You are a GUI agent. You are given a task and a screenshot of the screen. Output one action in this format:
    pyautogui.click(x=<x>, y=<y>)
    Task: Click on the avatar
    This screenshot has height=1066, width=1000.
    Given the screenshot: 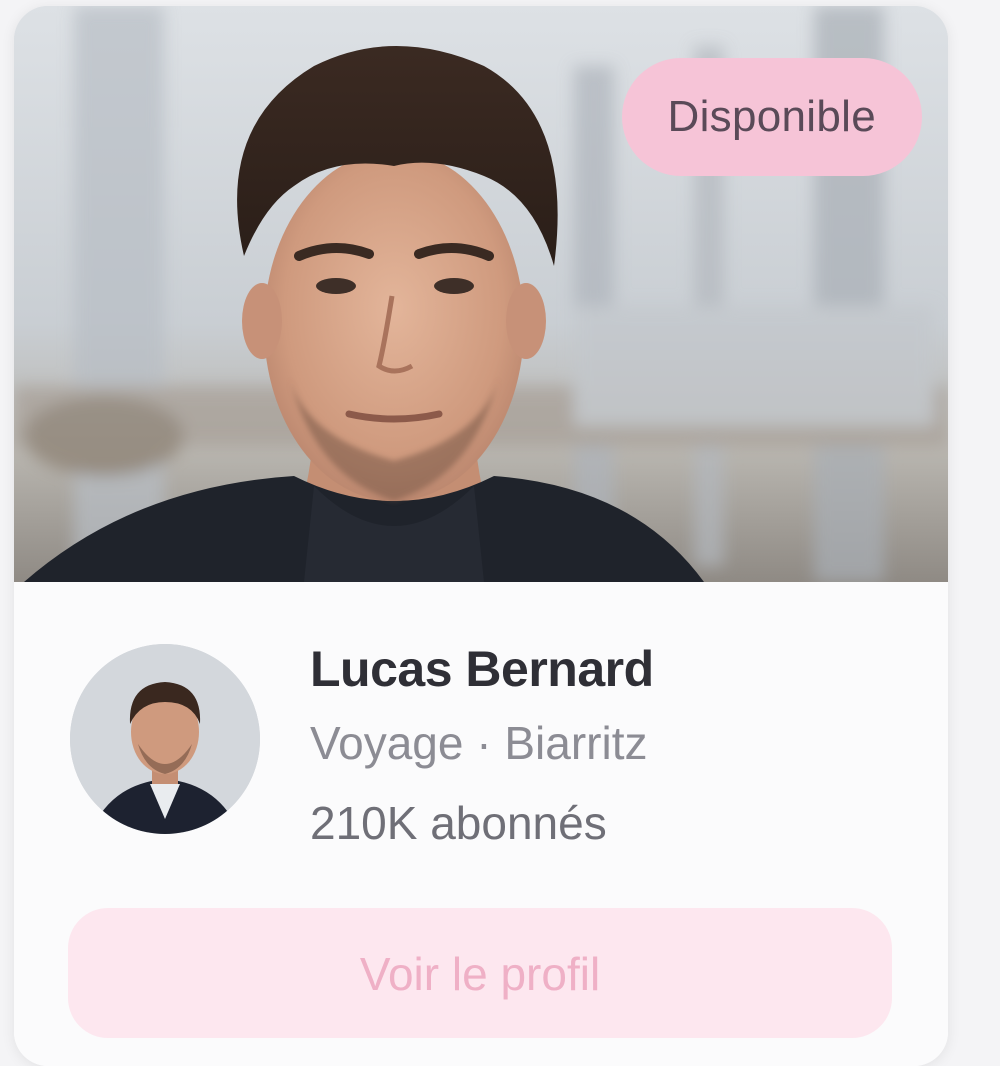 What is the action you would take?
    pyautogui.click(x=165, y=739)
    